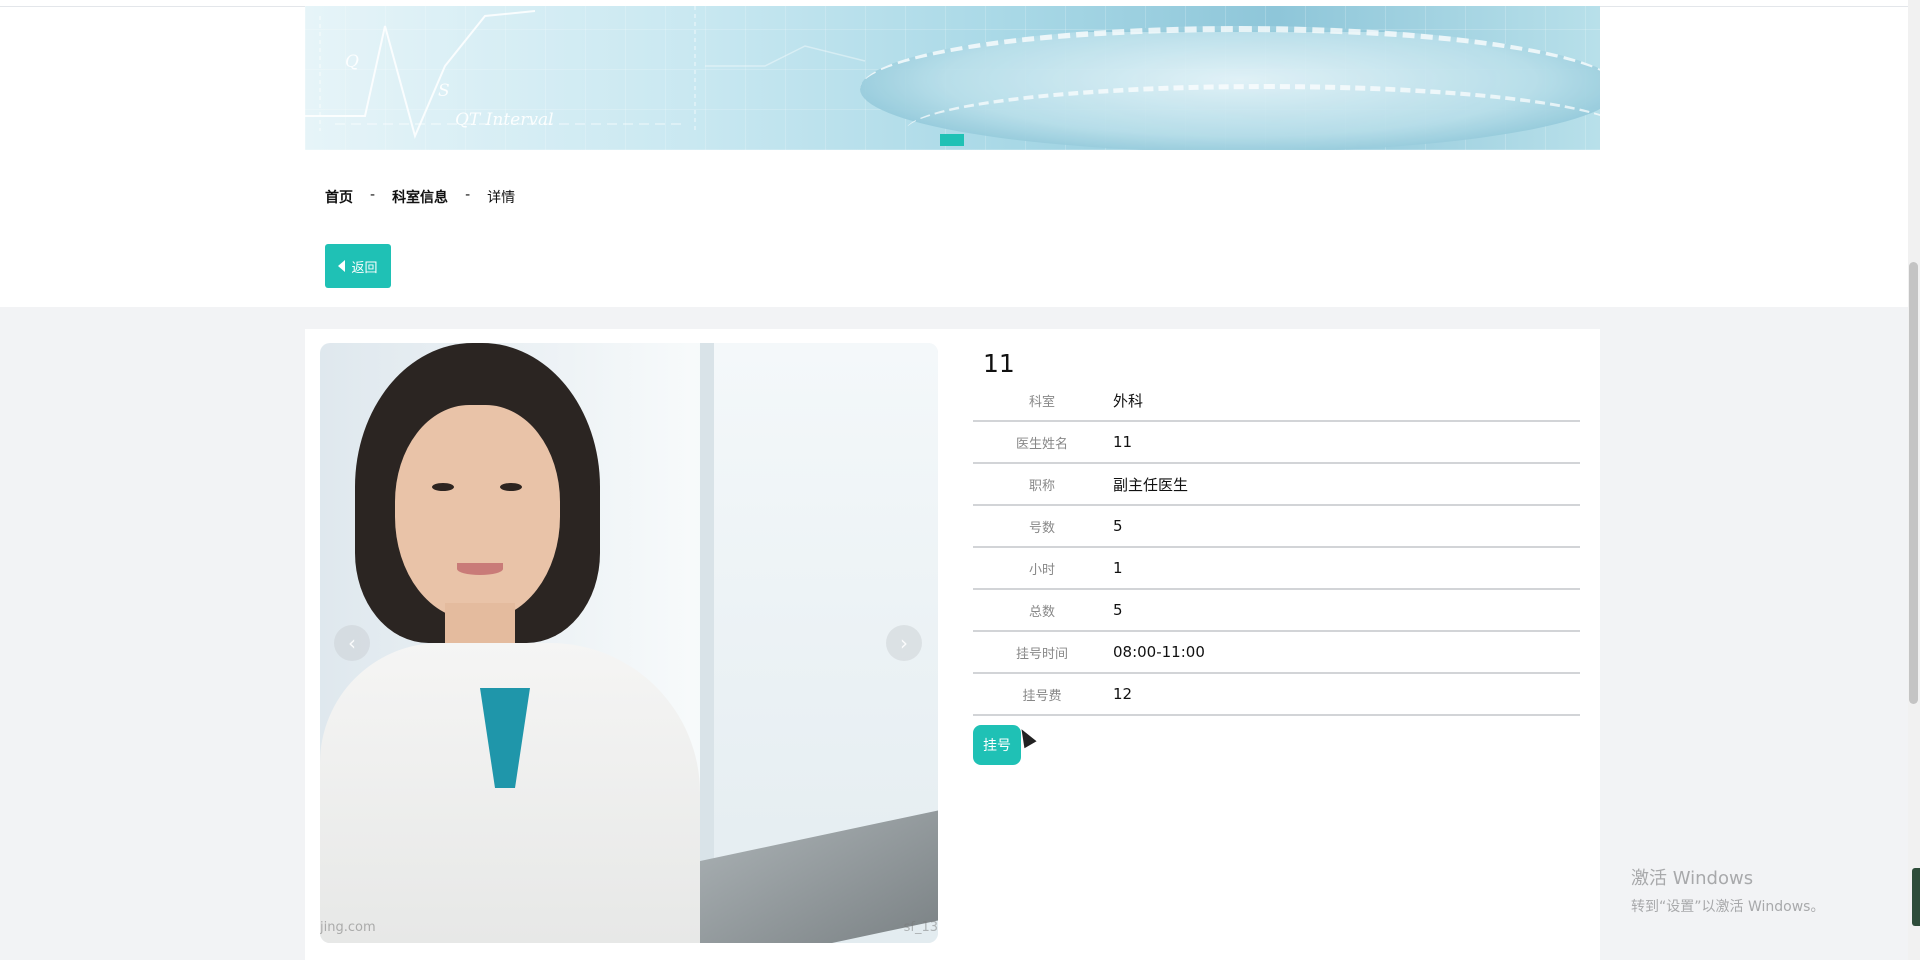 This screenshot has height=960, width=1920. Describe the element at coordinates (920, 927) in the screenshot. I see `photo-watermark-right: sf_13` at that location.